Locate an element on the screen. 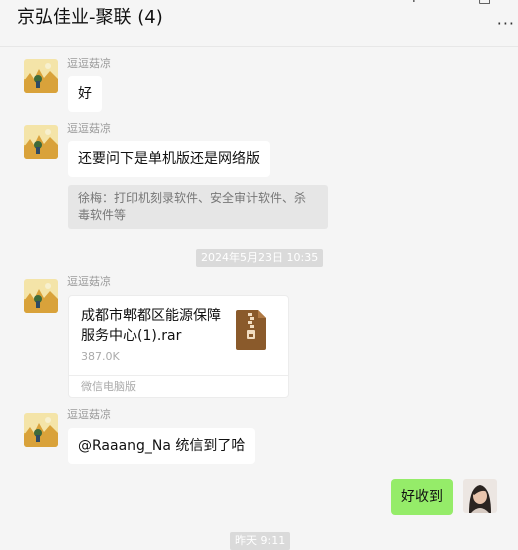 The image size is (518, 550). pin-icon: + is located at coordinates (414, 2).